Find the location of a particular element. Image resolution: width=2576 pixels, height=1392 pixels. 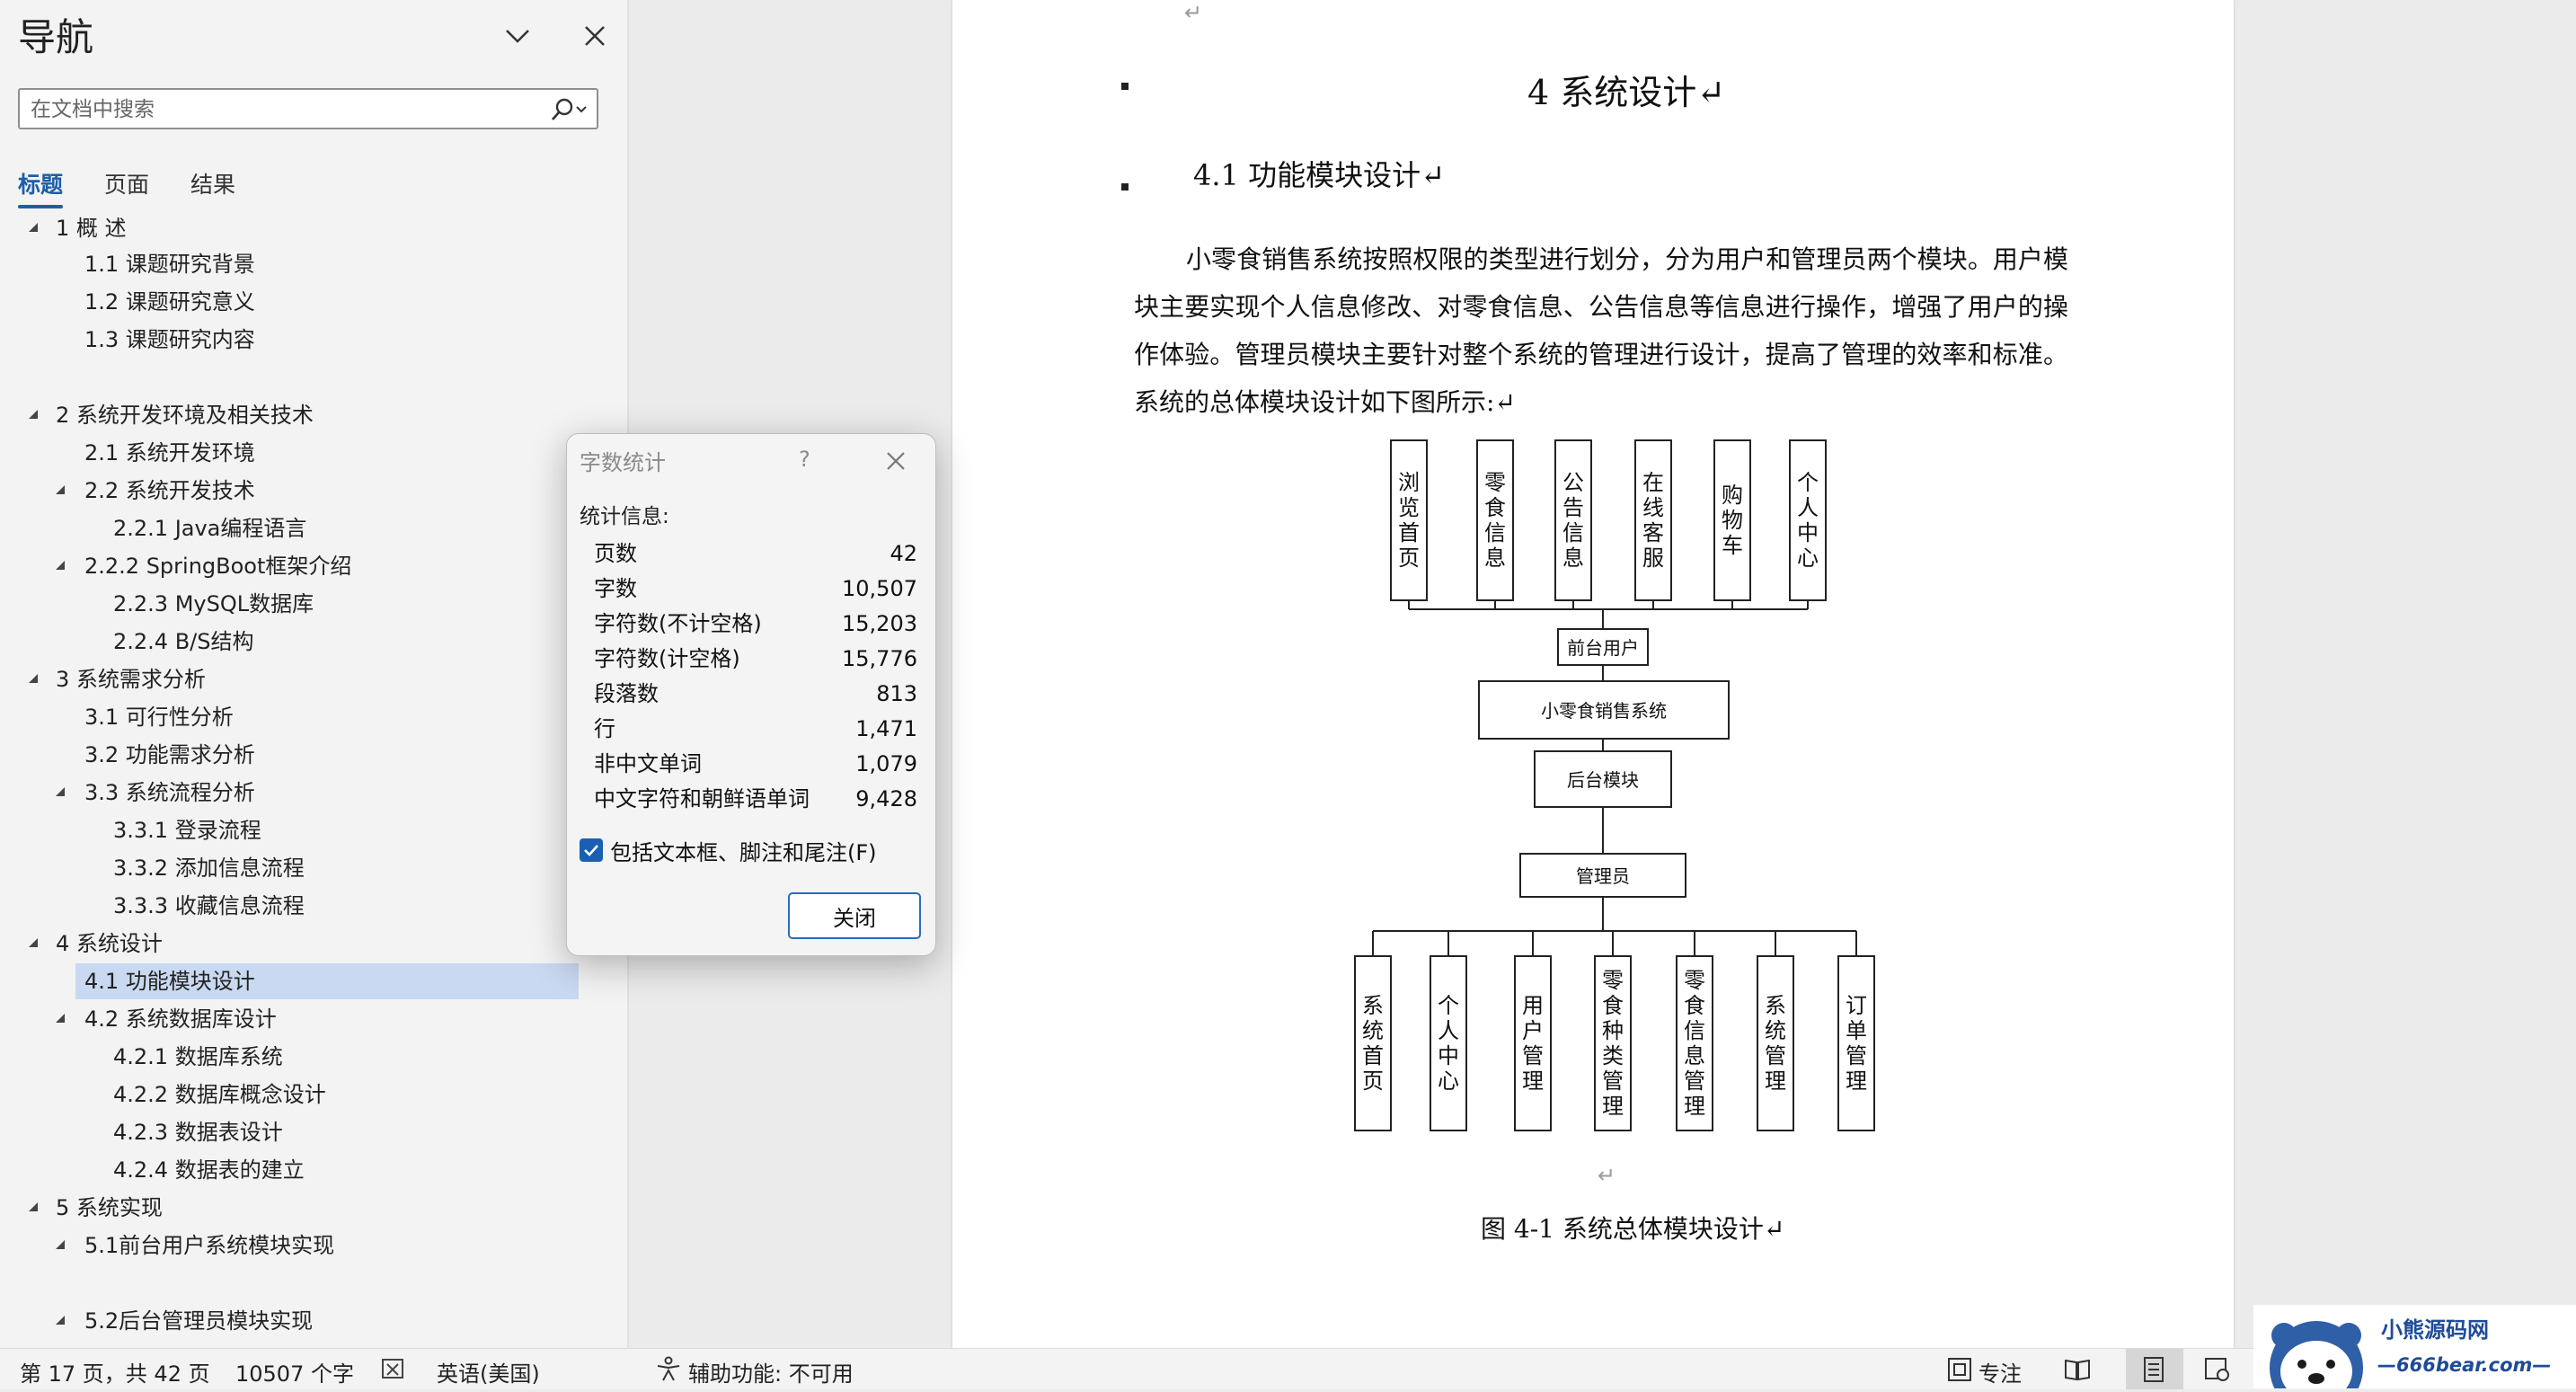

language: 英语(美国) is located at coordinates (489, 1372).